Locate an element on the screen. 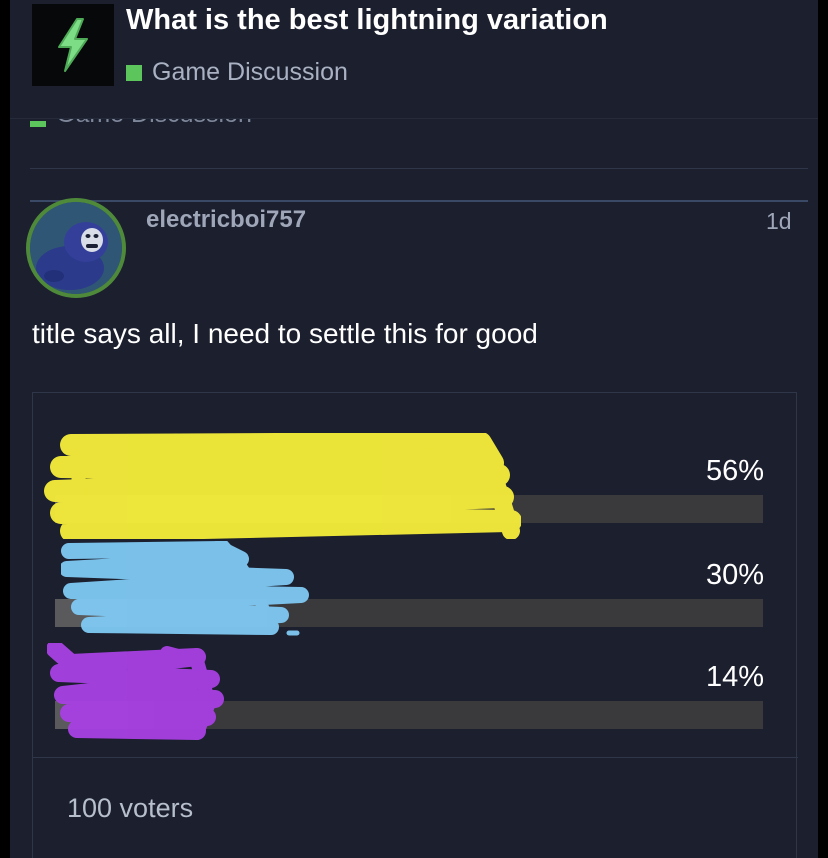 The width and height of the screenshot is (828, 858). poll-voters-count: 100 voters is located at coordinates (130, 808).